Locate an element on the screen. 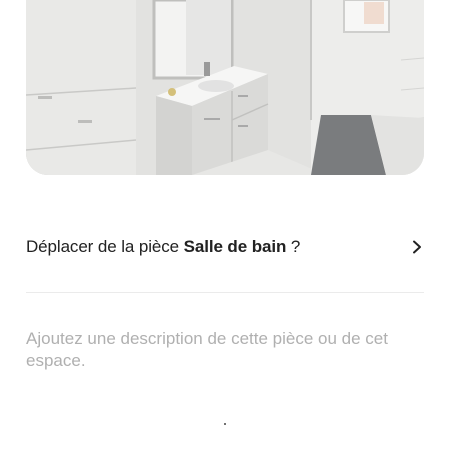 The image size is (450, 450). move-room-prefix: Déplacer de la pièce is located at coordinates (102, 246).